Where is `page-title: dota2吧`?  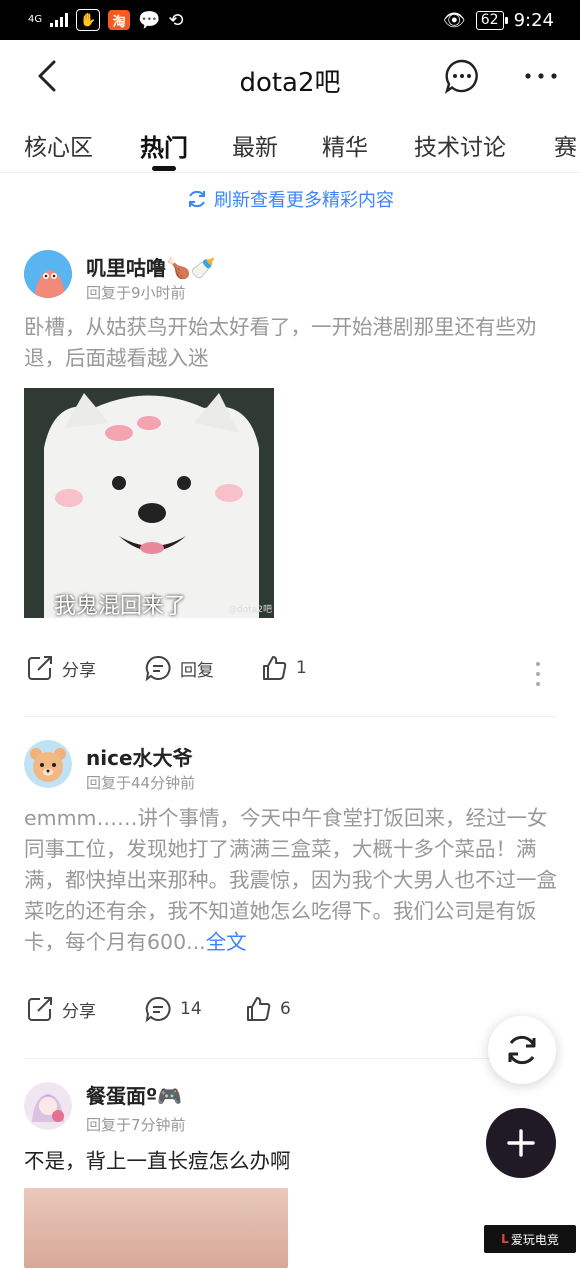 page-title: dota2吧 is located at coordinates (290, 83).